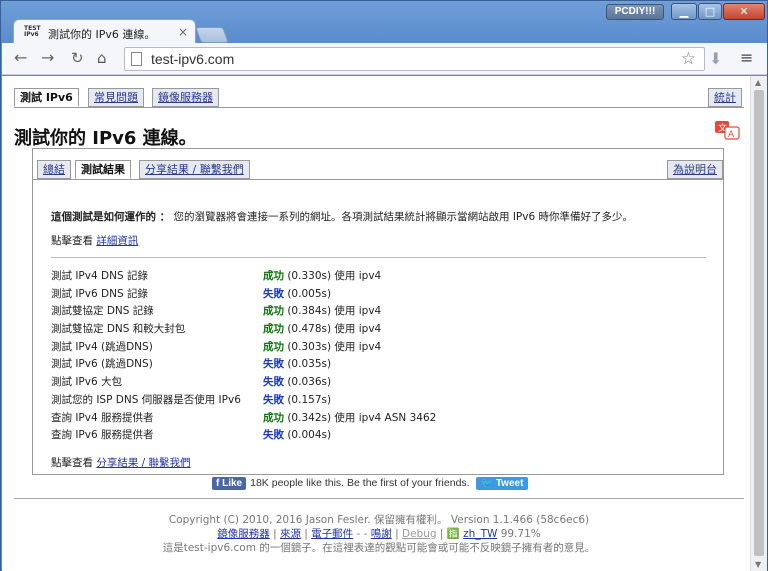 The width and height of the screenshot is (768, 571). I want to click on download-icon: ⬇, so click(715, 58).